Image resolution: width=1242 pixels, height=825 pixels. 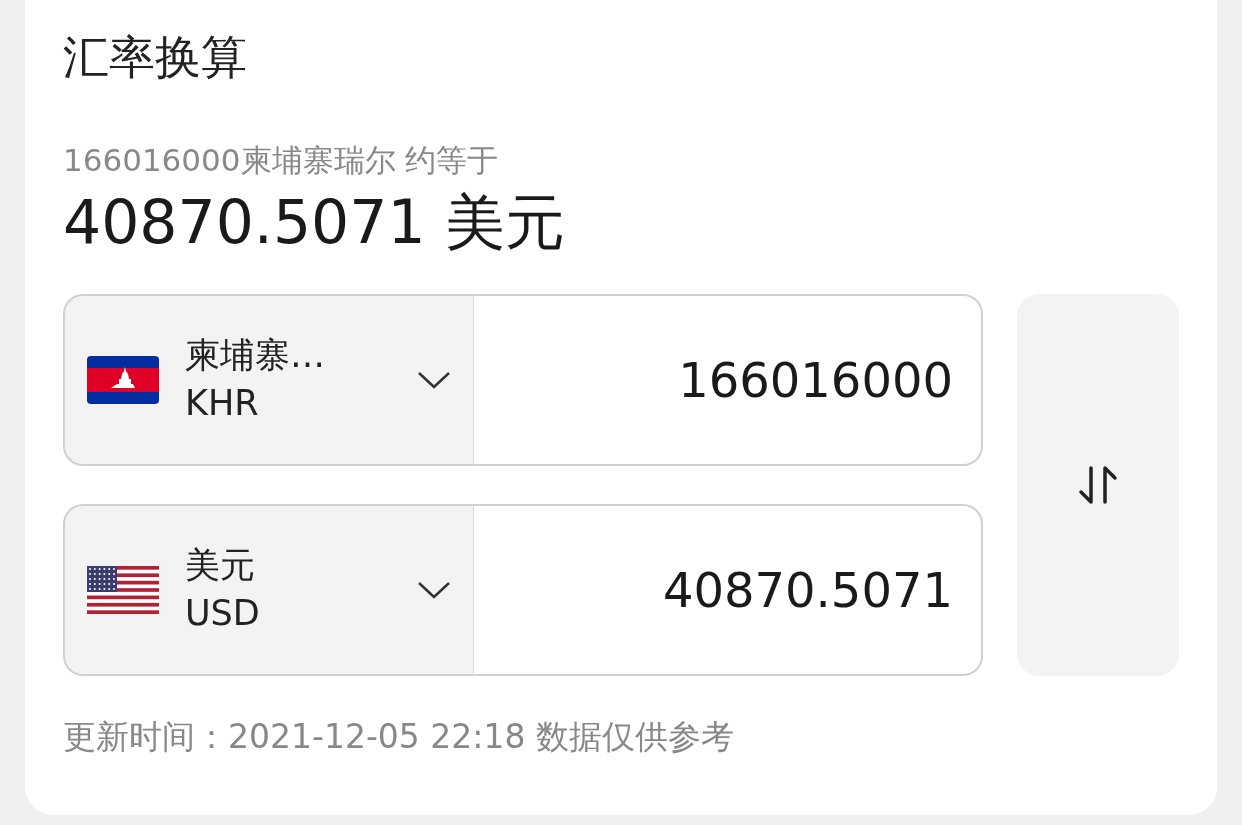 I want to click on conversion-summary: 166016000柬埔寨瑞尔 约等于, so click(x=281, y=161).